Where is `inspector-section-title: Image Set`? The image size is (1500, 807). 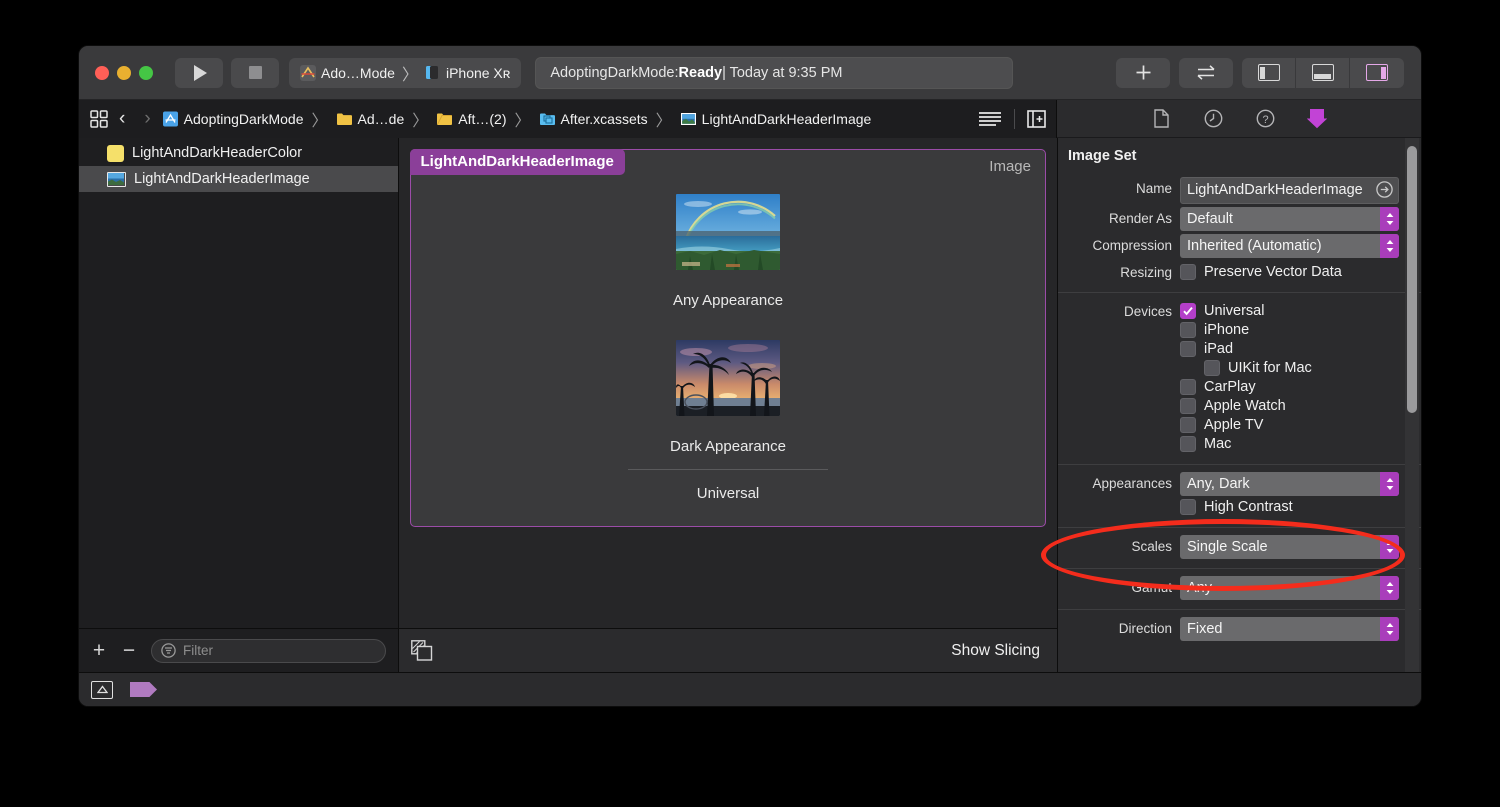
inspector-section-title: Image Set is located at coordinates (1102, 156).